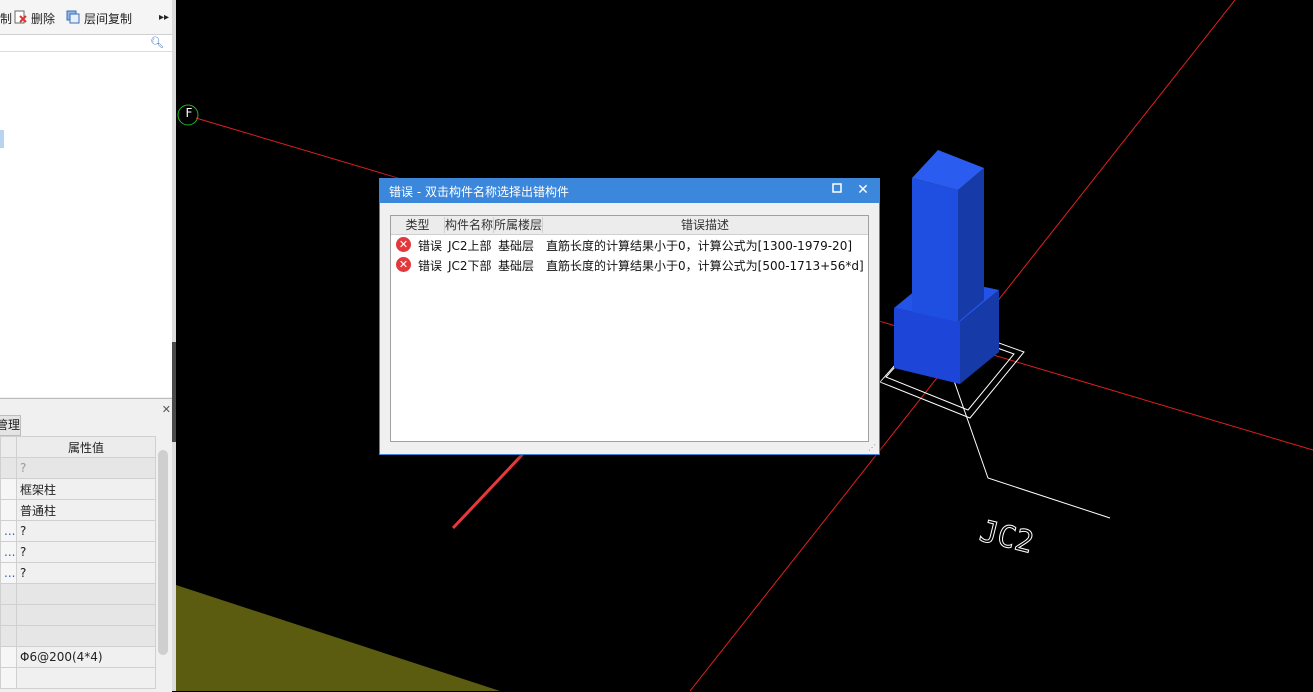  I want to click on component-toolbar: 制 删除 层间复制 ▸▸, so click(86, 17).